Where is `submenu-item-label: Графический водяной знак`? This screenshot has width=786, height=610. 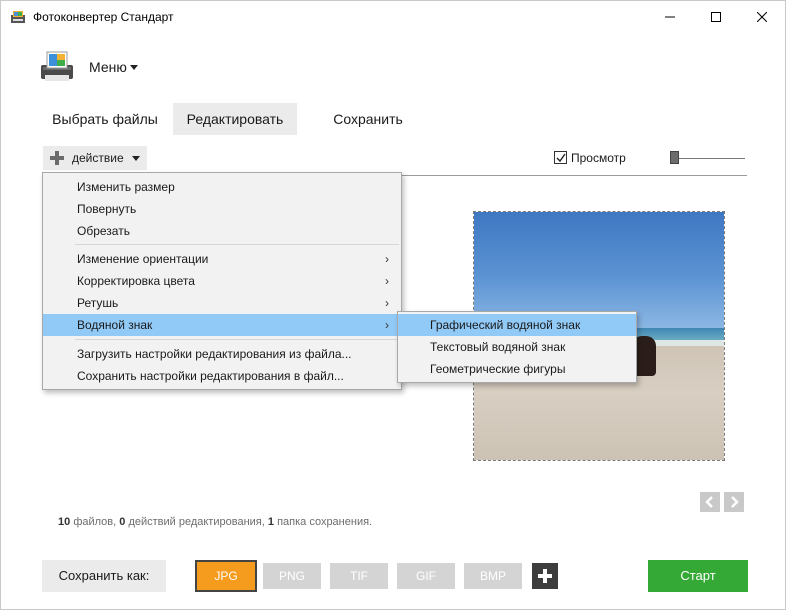
submenu-item-label: Графический водяной знак is located at coordinates (505, 325).